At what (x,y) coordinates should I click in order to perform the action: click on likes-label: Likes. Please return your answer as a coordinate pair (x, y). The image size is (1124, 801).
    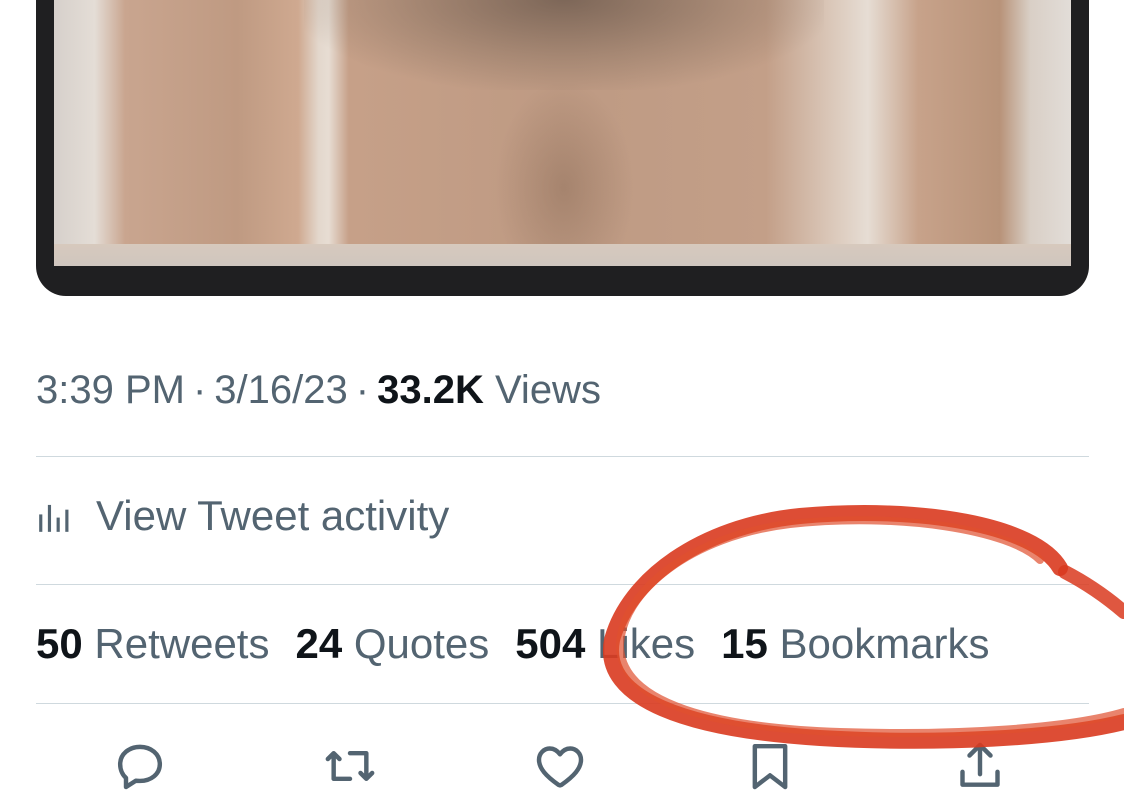
    Looking at the image, I should click on (646, 643).